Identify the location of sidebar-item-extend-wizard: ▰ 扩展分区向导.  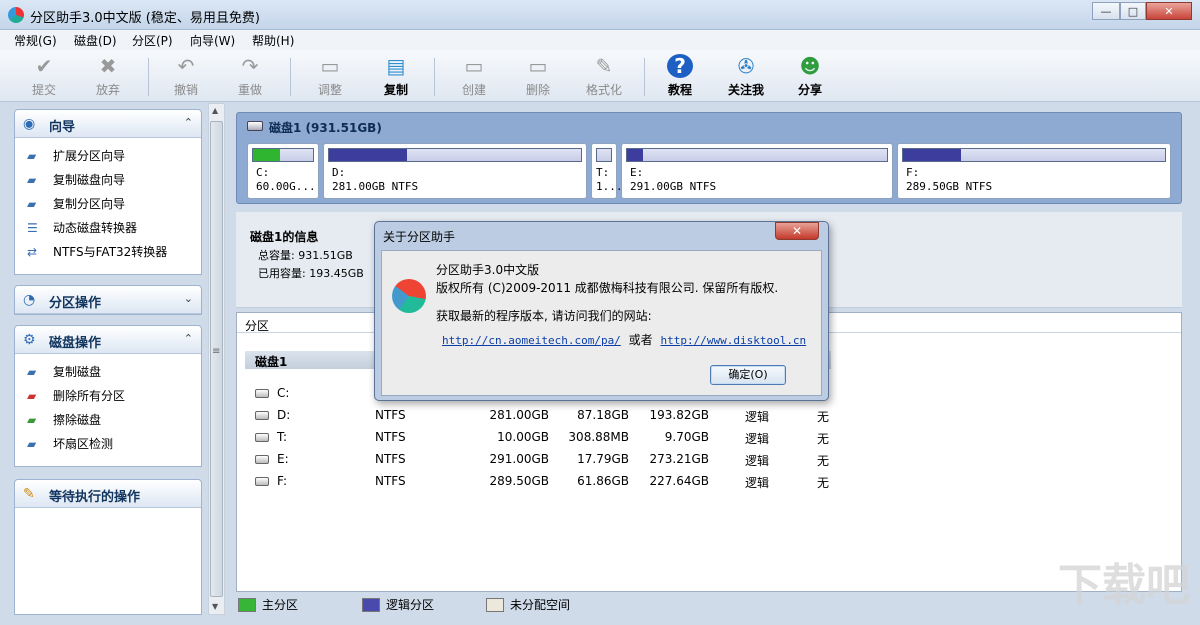
(108, 156).